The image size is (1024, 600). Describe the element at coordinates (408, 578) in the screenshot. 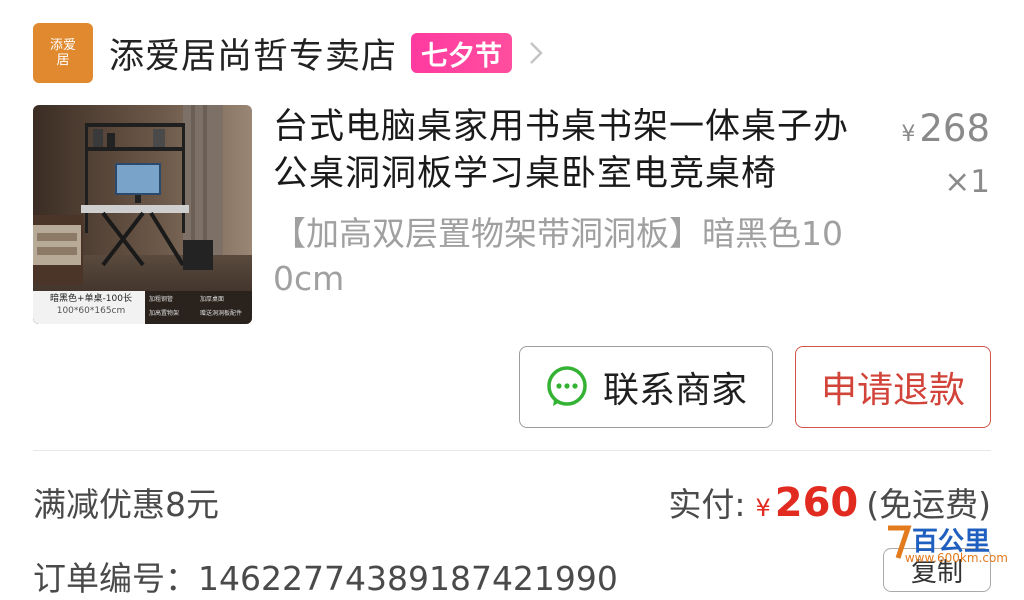

I see `order-number-value: 14622774389187421990` at that location.